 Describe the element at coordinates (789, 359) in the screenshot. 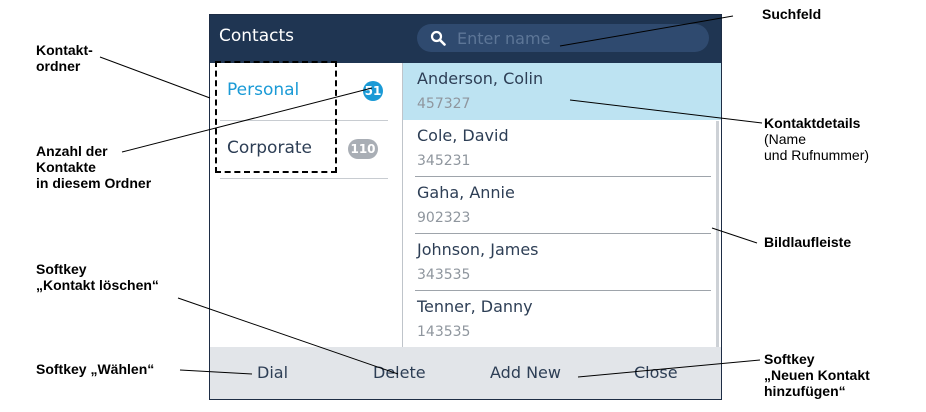

I see `label-softkey-neu-1: Softkey` at that location.